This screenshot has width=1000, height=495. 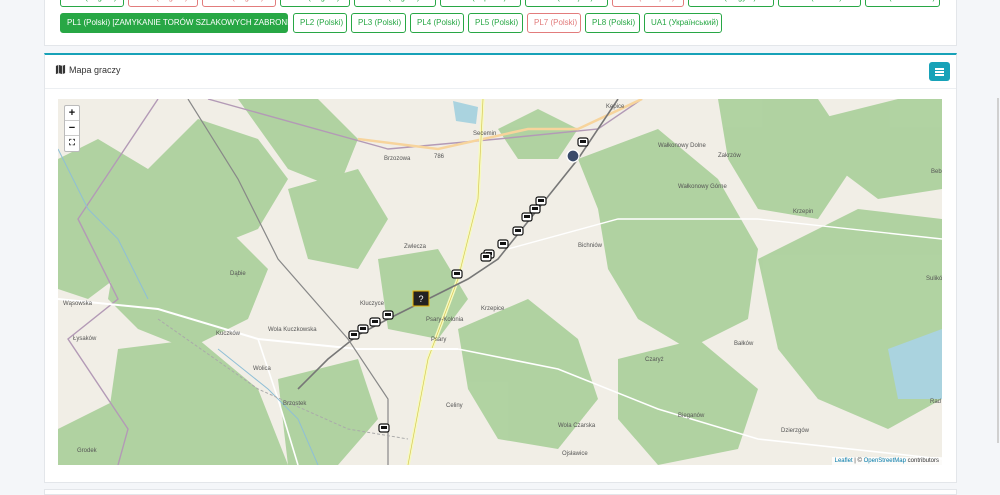 What do you see at coordinates (654, 360) in the screenshot?
I see `map-place-label: Czaryż` at bounding box center [654, 360].